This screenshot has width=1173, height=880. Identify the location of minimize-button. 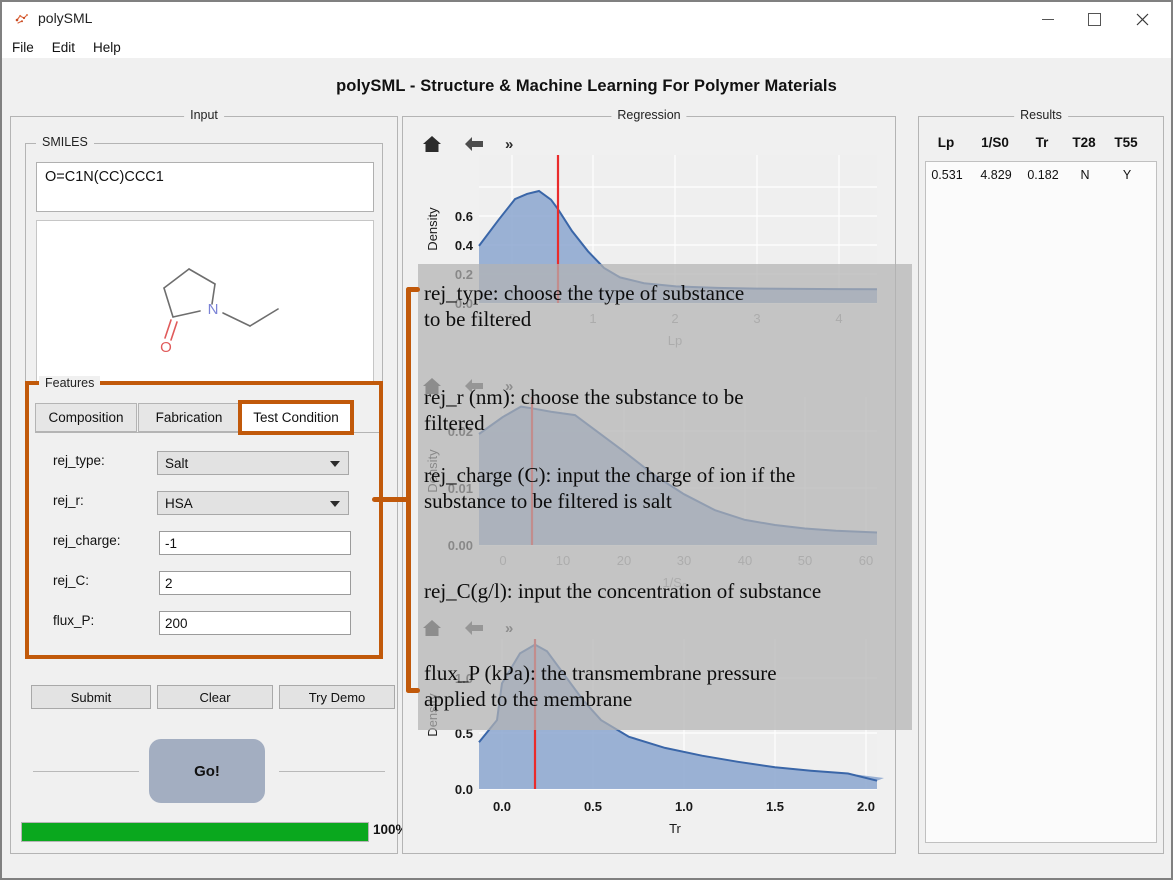
(1048, 19).